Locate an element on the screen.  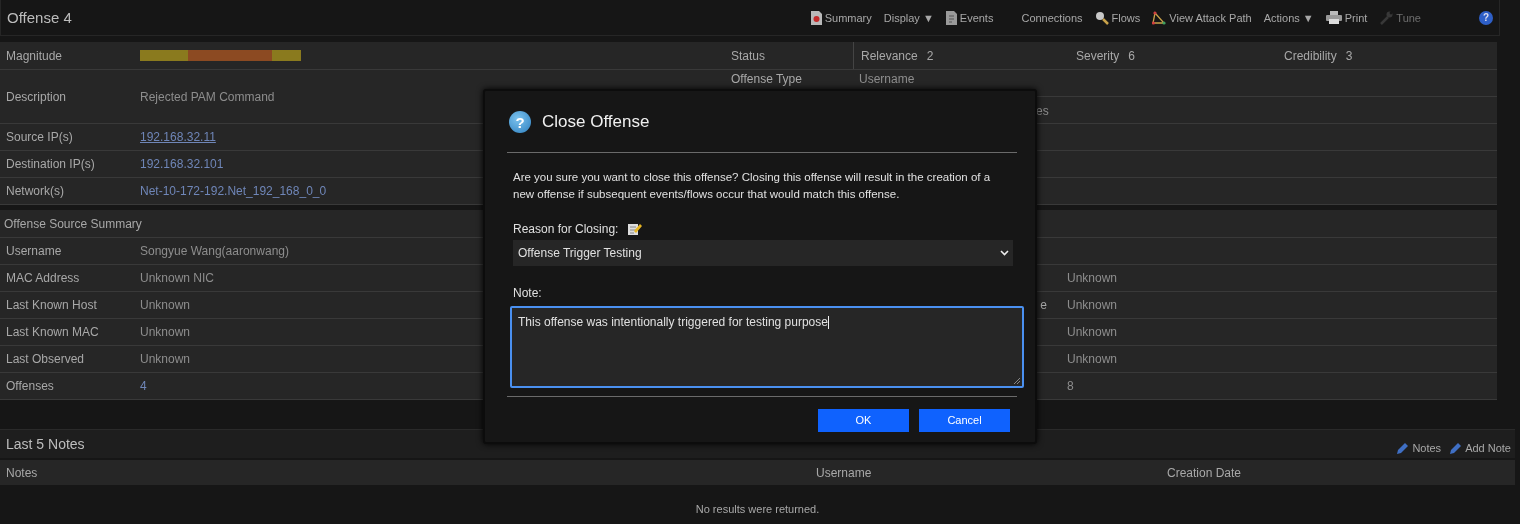
field-label: Destination IP(s) is located at coordinates (50, 164).